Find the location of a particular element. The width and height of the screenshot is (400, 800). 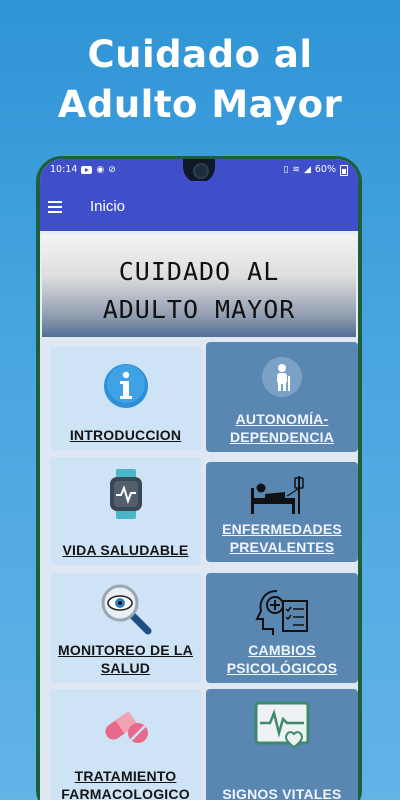

card-vida-saludable: VIDA SALUDABLE is located at coordinates (125, 511).